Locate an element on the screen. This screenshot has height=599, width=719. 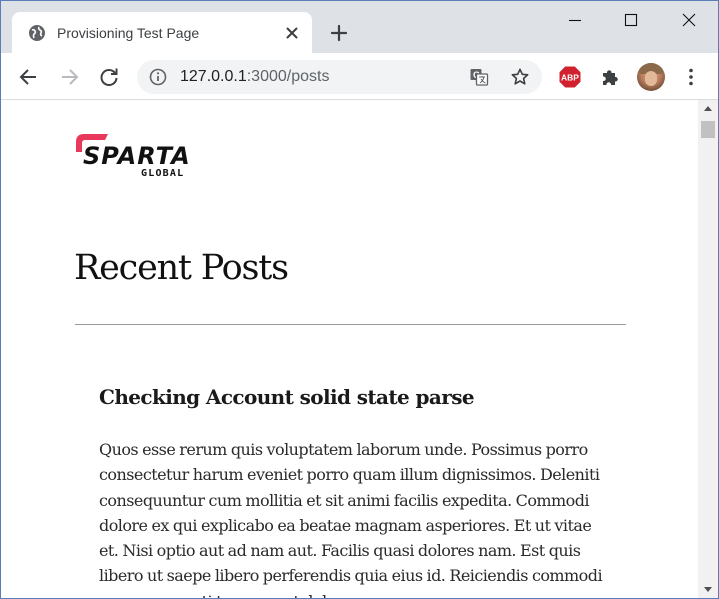
avatar-face is located at coordinates (651, 78).